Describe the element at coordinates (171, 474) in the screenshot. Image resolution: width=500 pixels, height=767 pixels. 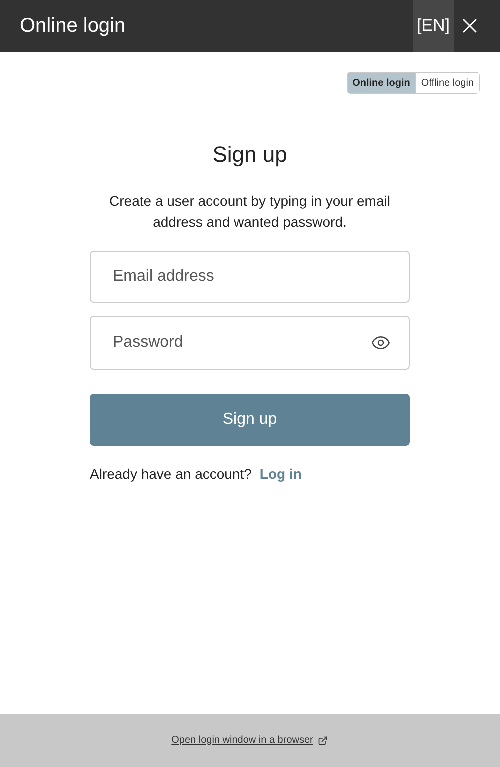
I see `login-prompt: Already have an account?` at that location.